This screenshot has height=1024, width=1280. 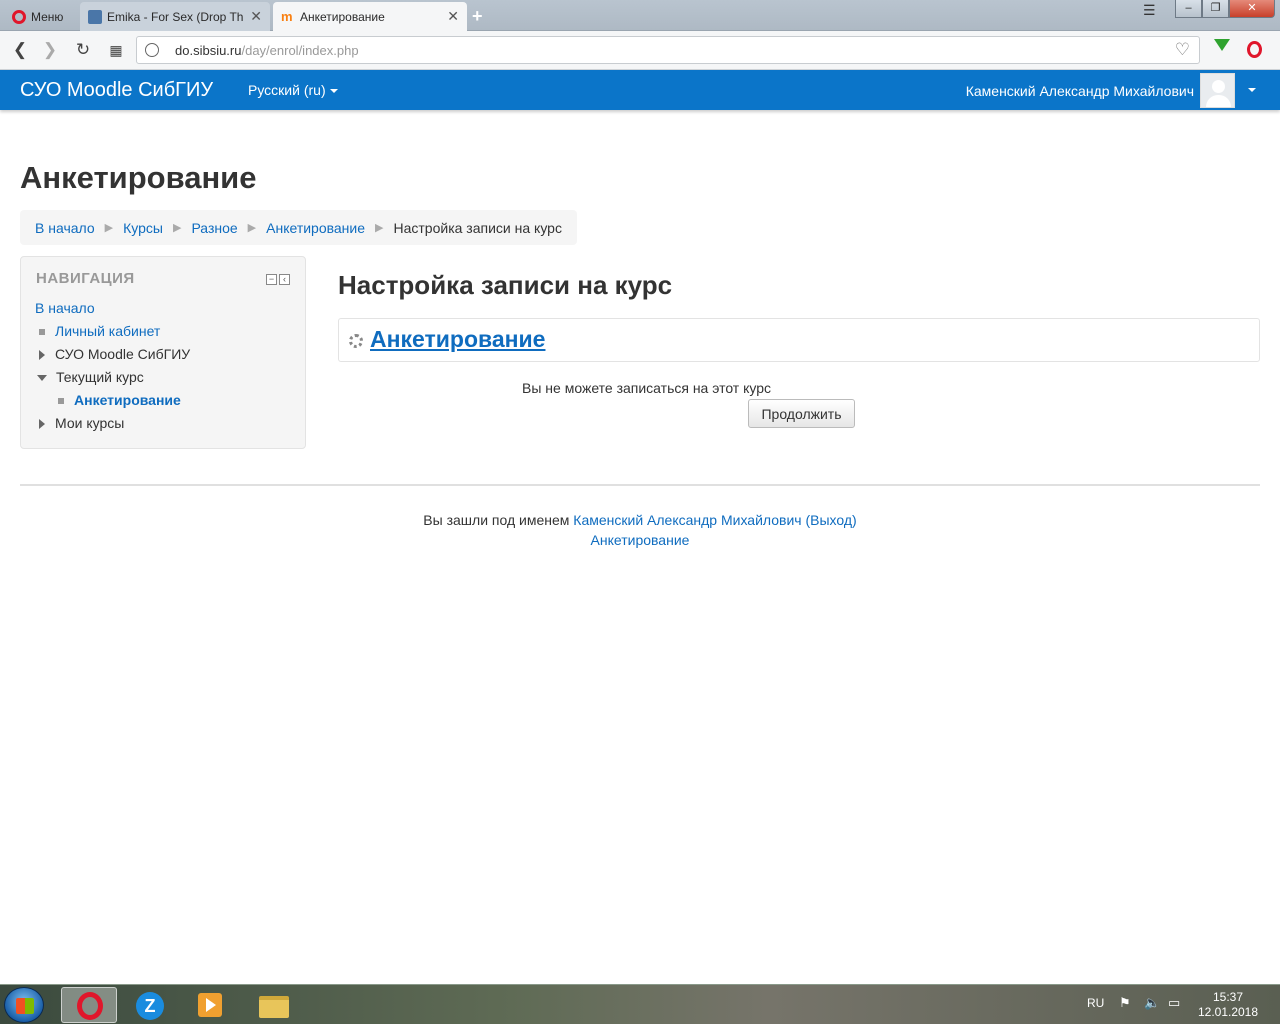 What do you see at coordinates (65, 308) in the screenshot?
I see `nav-item-home: В начало` at bounding box center [65, 308].